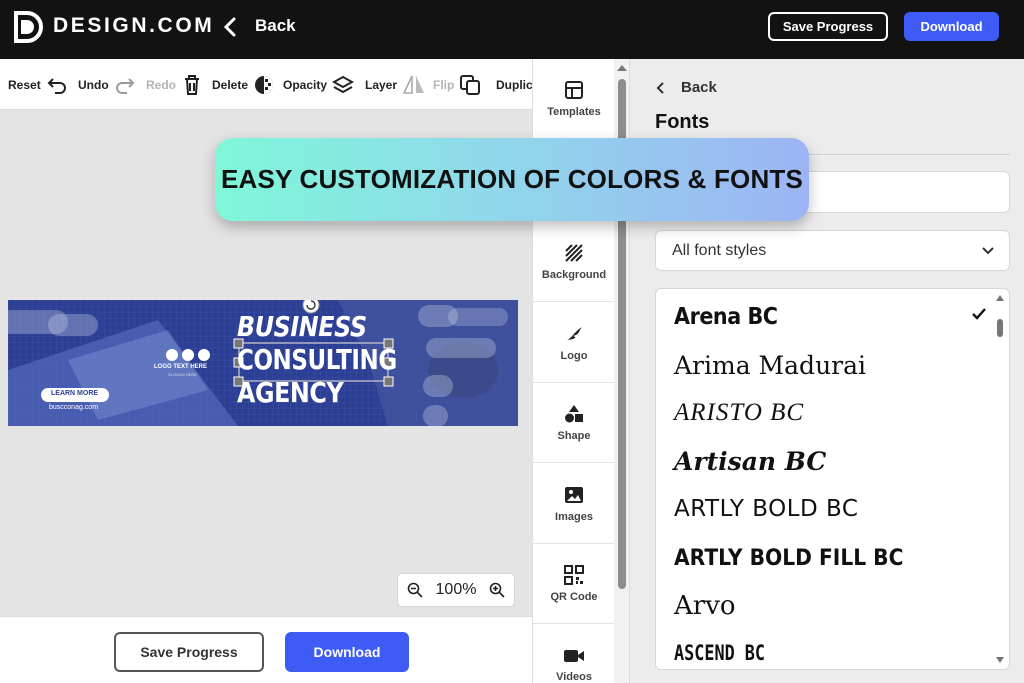 The image size is (1024, 683). What do you see at coordinates (832, 250) in the screenshot?
I see `font-style-select: All font styles` at bounding box center [832, 250].